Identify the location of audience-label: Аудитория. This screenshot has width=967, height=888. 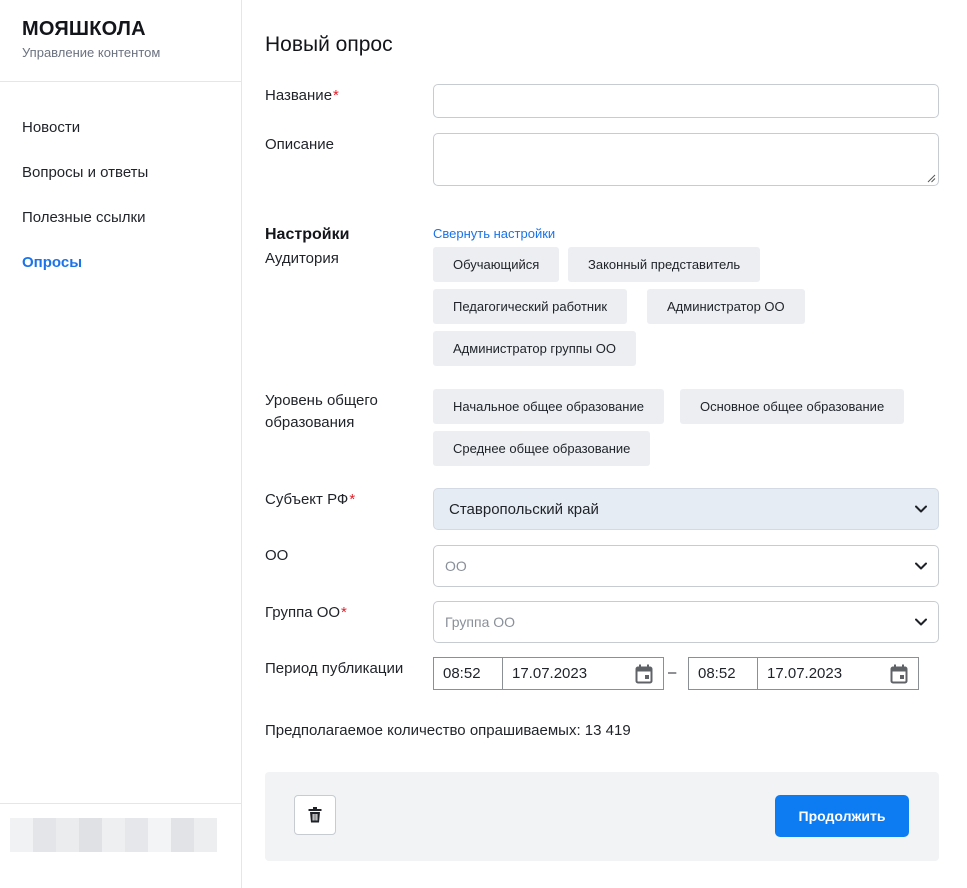
(302, 258).